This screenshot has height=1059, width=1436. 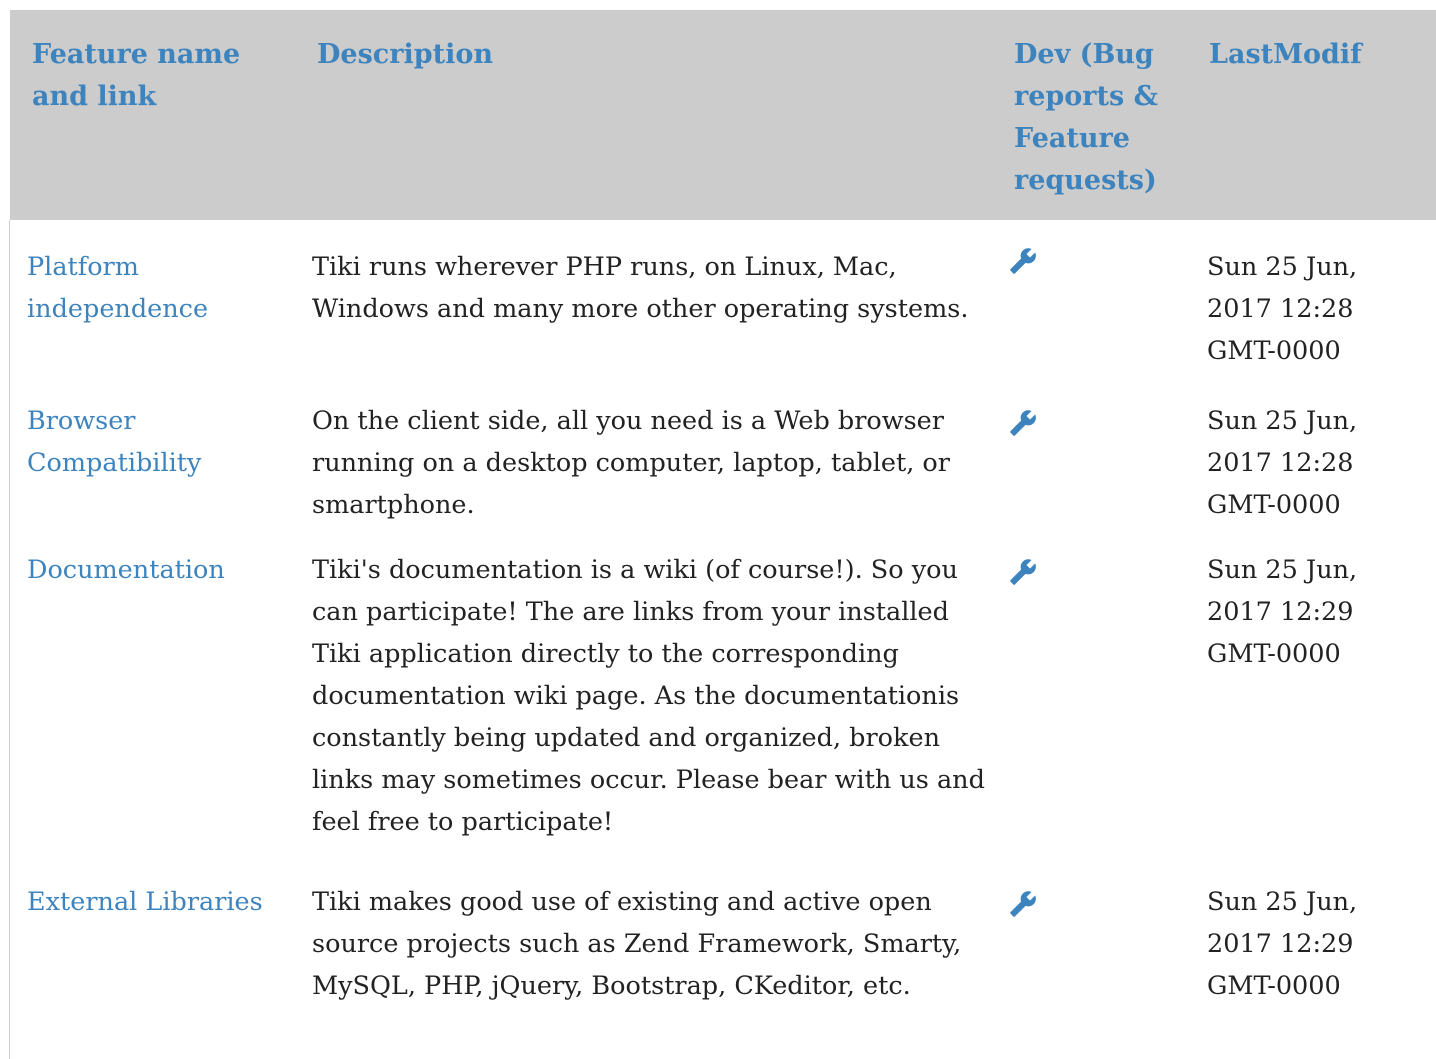 I want to click on feature-name-cell: Platform independence, so click(x=152, y=302).